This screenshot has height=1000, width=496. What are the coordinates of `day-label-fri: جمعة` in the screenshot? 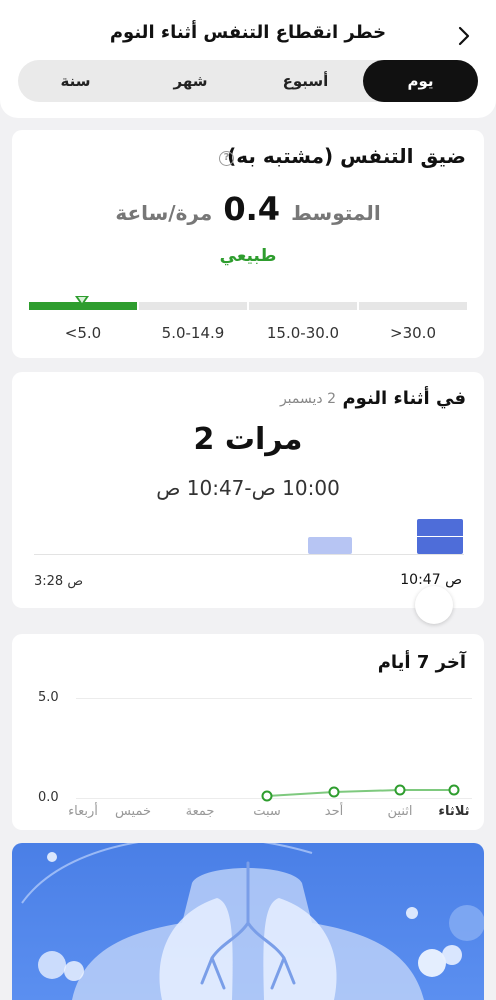 It's located at (200, 811).